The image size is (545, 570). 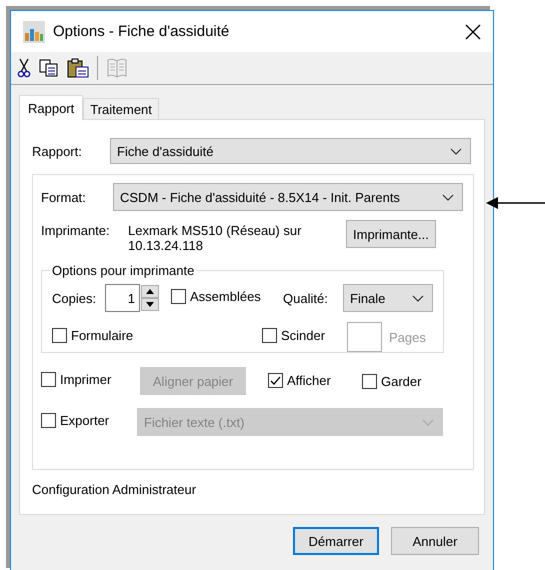 I want to click on pages-label: Pages, so click(x=407, y=337).